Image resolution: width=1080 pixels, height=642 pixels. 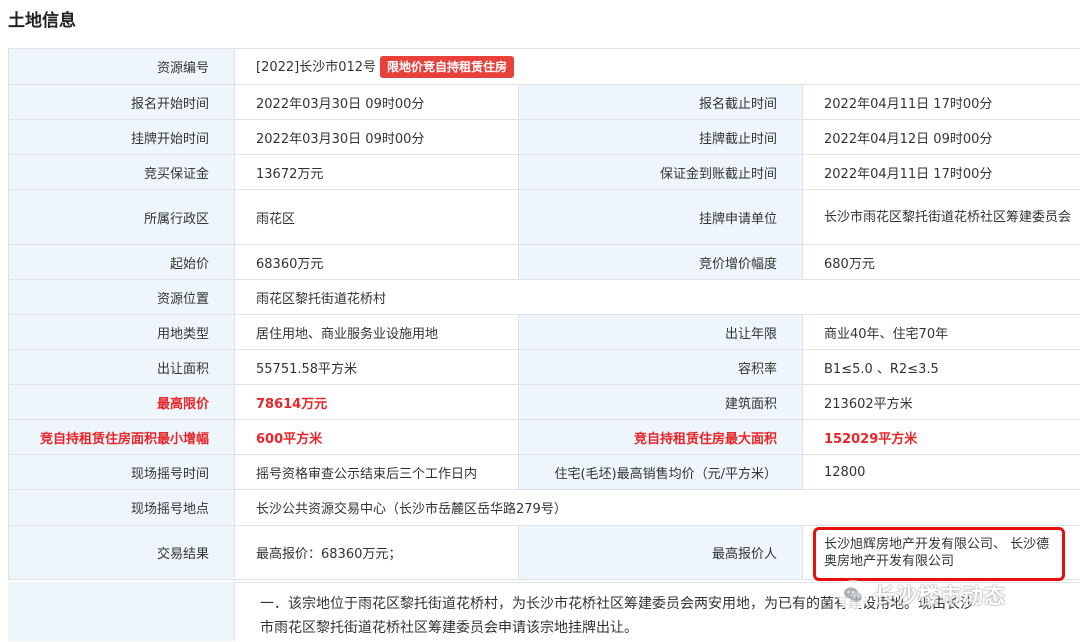 I want to click on row-value: 长沙市雨花区黎托街道花桥社区筹建委员会, so click(x=952, y=217).